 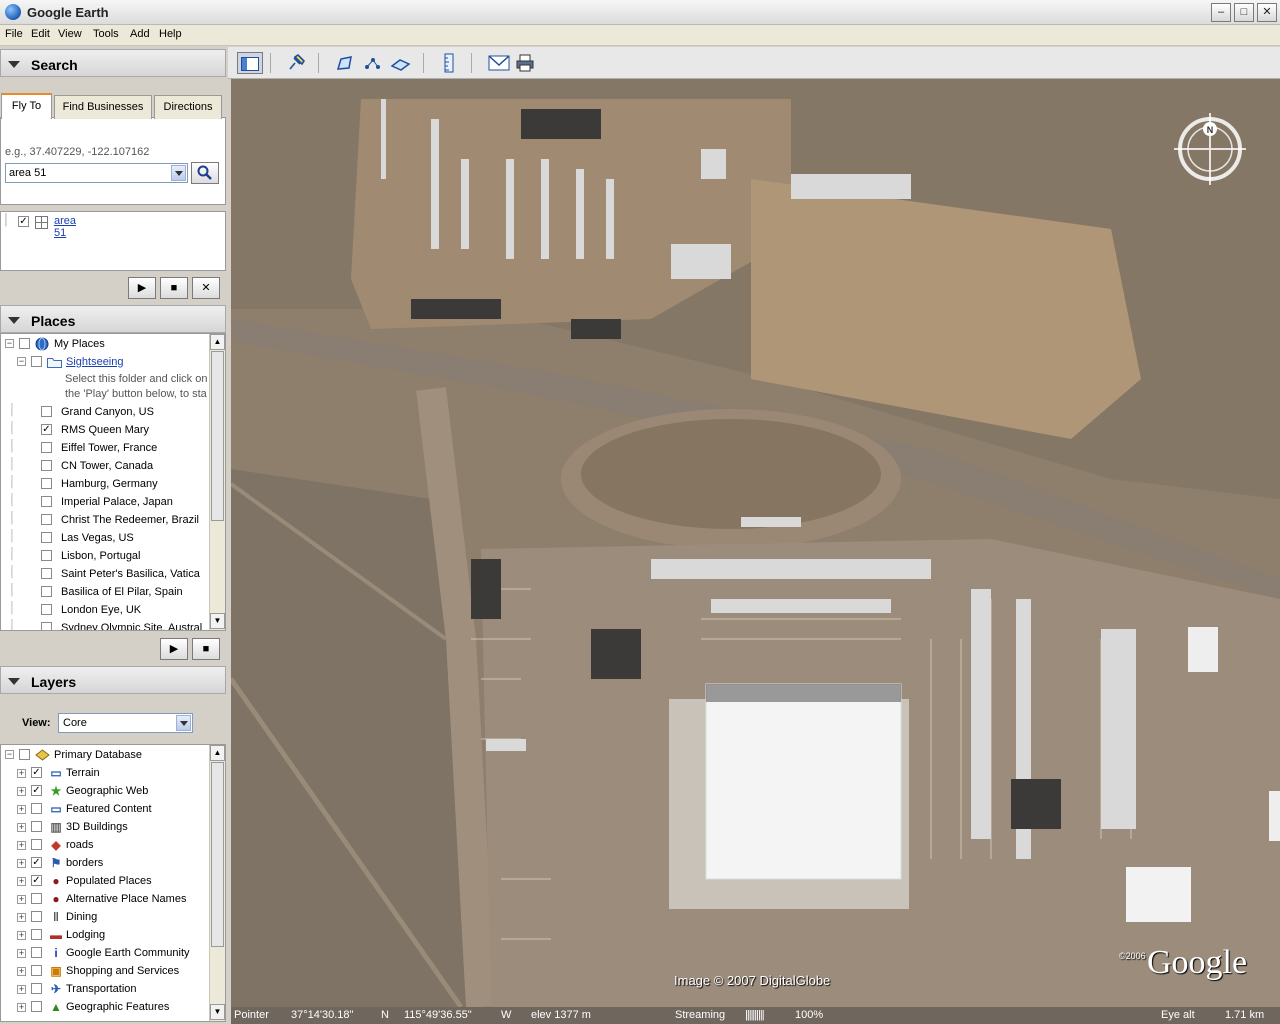 I want to click on email-button, so click(x=499, y=63).